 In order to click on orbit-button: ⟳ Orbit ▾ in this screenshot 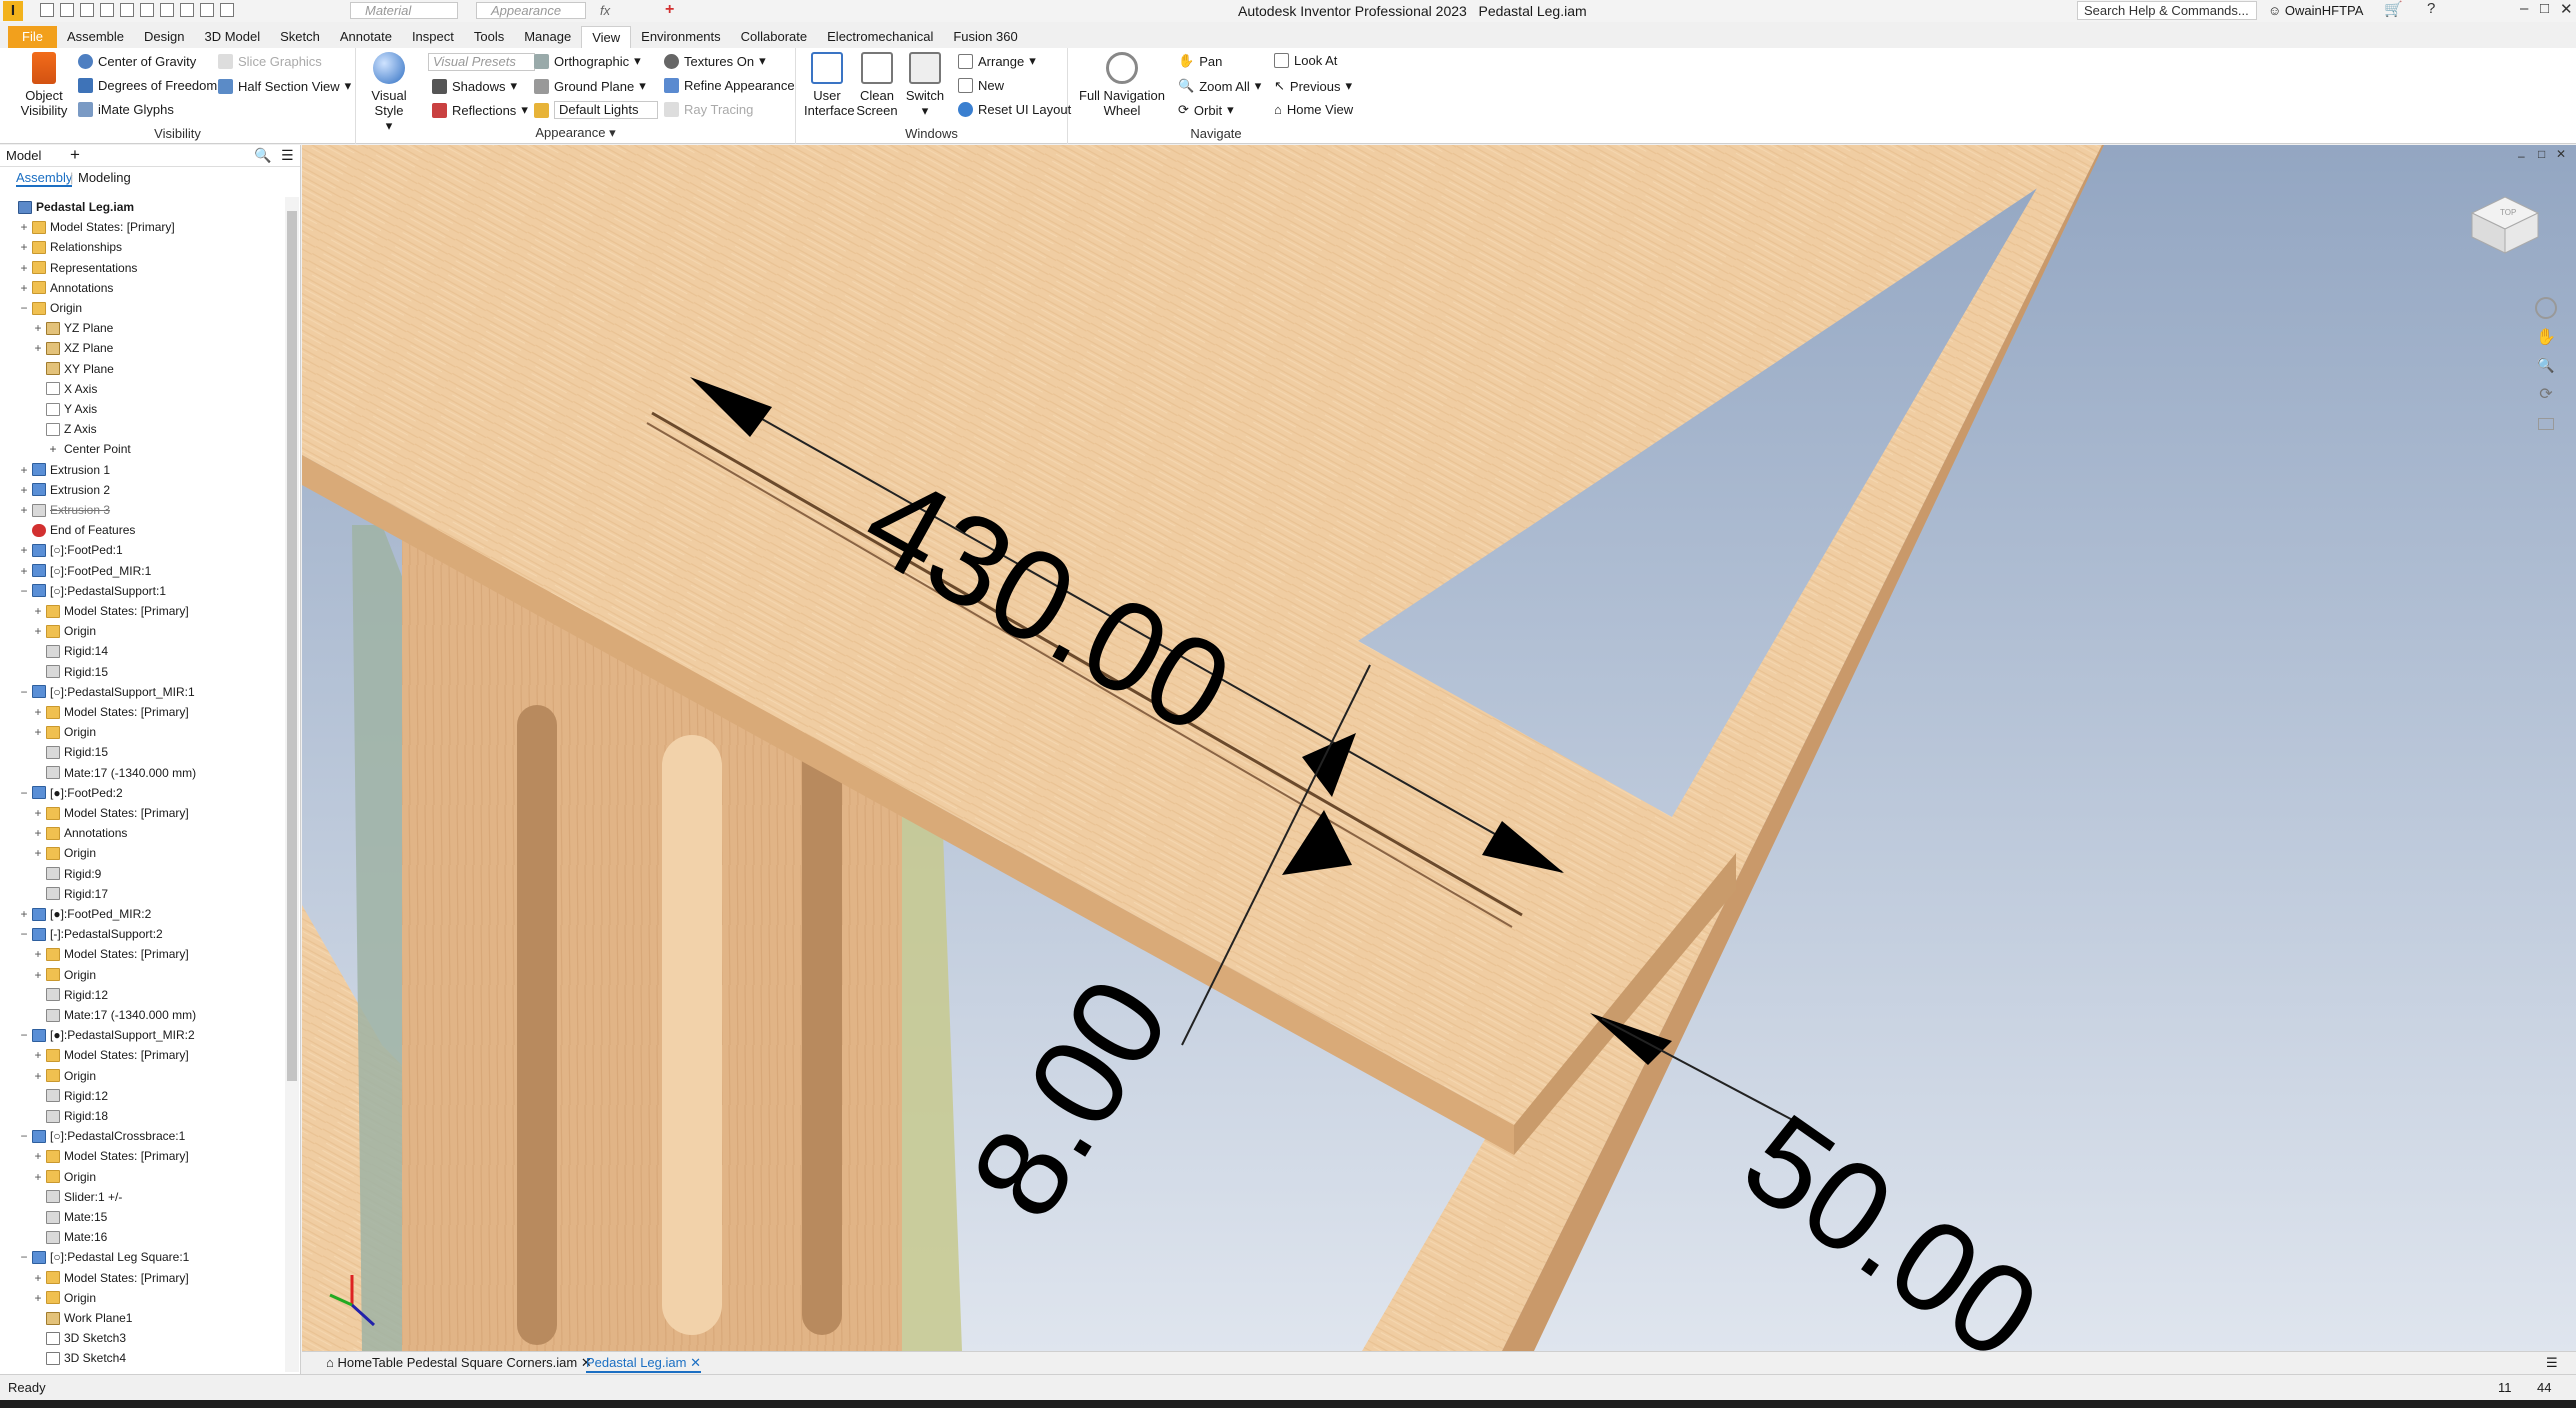, I will do `click(1206, 110)`.